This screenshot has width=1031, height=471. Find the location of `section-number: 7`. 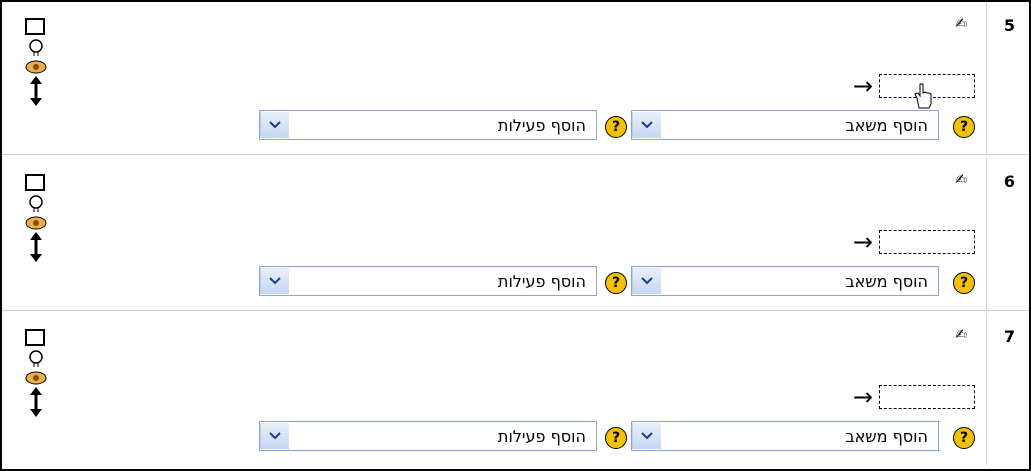

section-number: 7 is located at coordinates (1009, 336).